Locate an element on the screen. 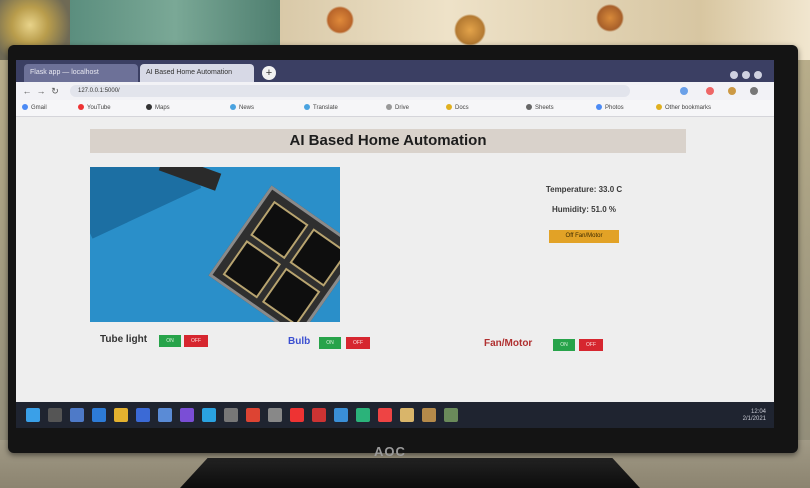  clock-date: 2/1/2021 is located at coordinates (754, 419).